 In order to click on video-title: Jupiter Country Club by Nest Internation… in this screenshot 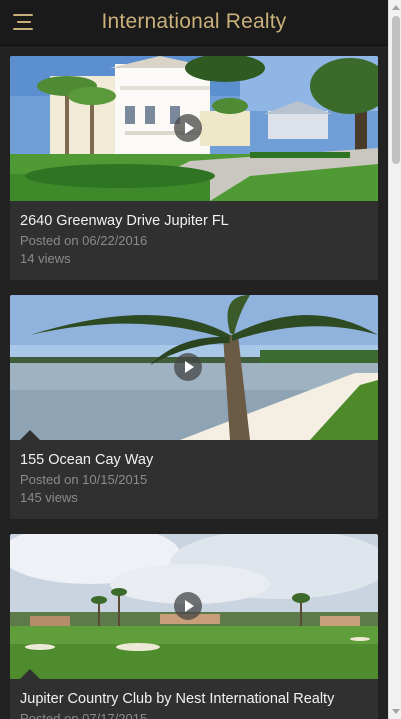, I will do `click(194, 699)`.